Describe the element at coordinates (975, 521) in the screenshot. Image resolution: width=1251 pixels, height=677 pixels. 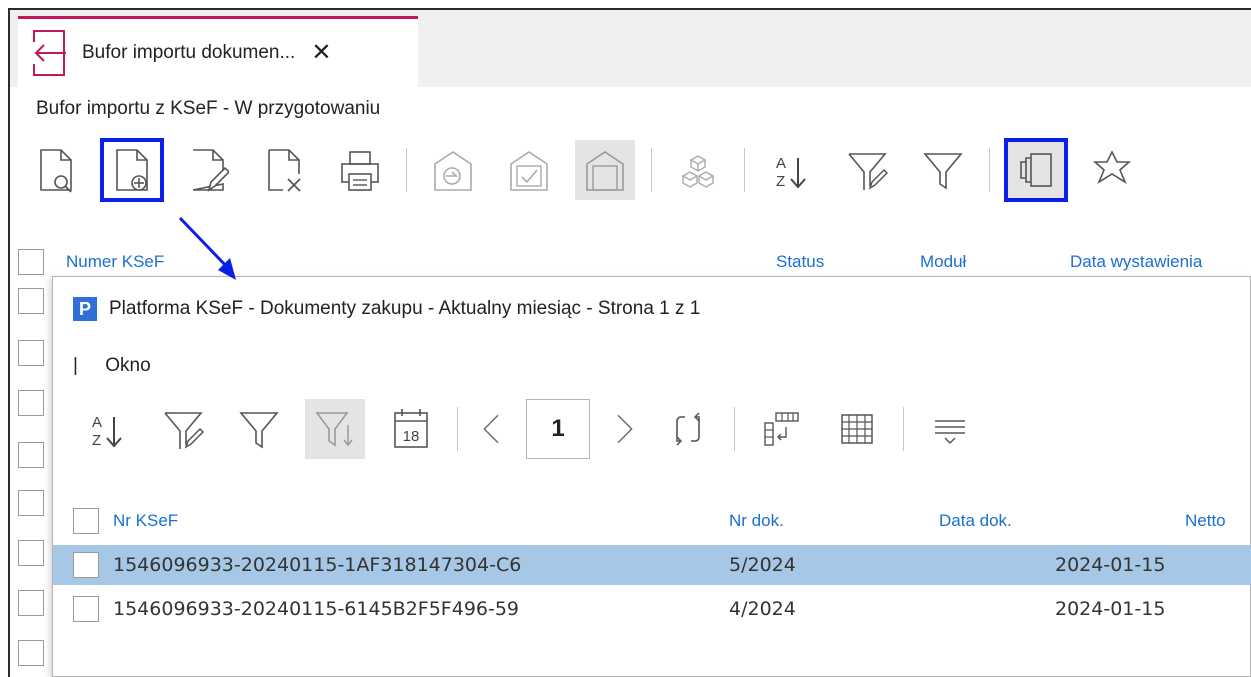
I see `column-header-data-dok: Data dok.` at that location.